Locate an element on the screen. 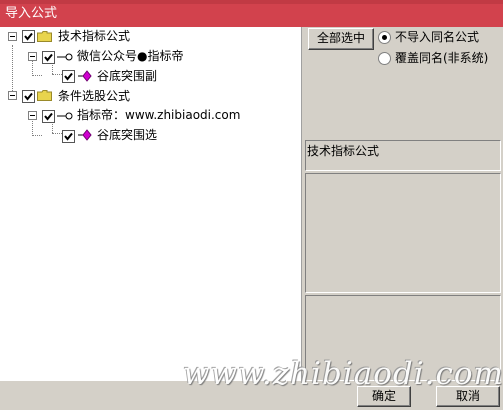 The width and height of the screenshot is (503, 410). tree-node-label: 条件选股公式 is located at coordinates (94, 96).